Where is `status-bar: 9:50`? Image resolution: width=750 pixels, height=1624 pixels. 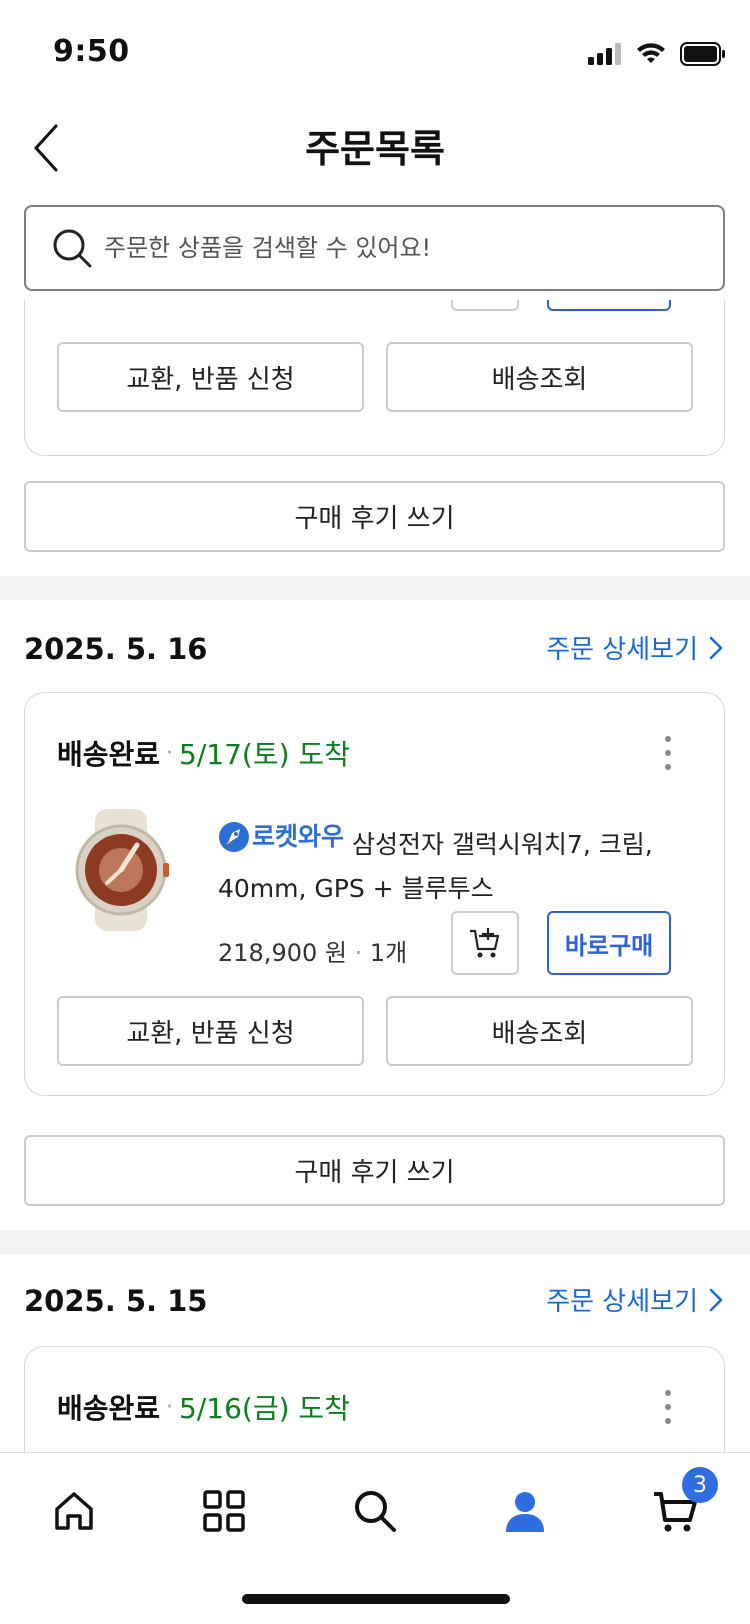
status-bar: 9:50 is located at coordinates (375, 50).